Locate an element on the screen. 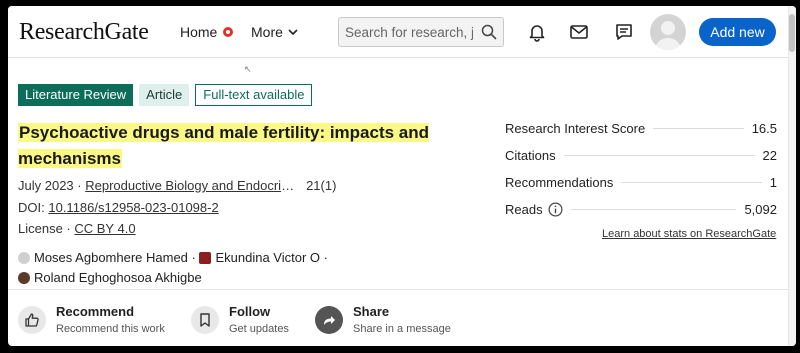 The height and width of the screenshot is (353, 800). nav-more: More is located at coordinates (275, 32).